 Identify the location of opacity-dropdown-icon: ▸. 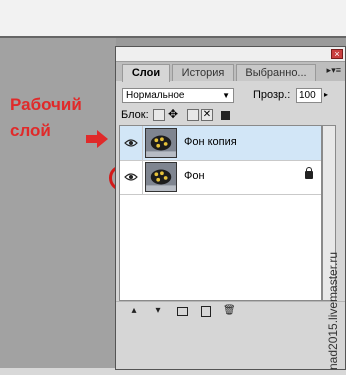
(326, 94).